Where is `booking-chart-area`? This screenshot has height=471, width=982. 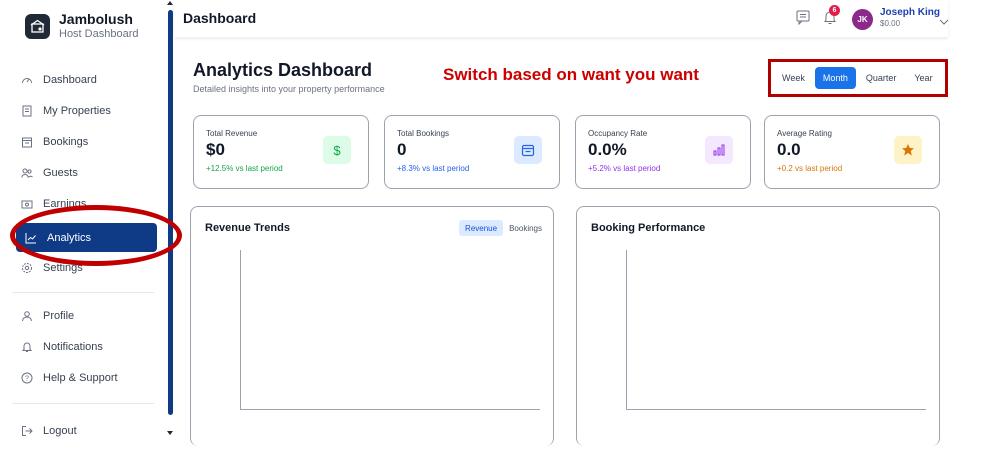
booking-chart-area is located at coordinates (776, 330).